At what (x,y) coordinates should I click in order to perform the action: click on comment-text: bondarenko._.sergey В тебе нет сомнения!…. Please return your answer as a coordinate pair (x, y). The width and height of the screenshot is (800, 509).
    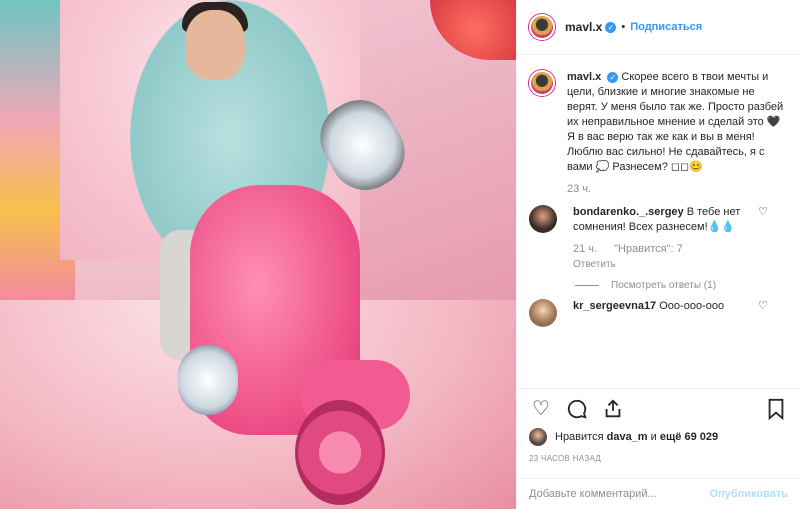
    Looking at the image, I should click on (663, 220).